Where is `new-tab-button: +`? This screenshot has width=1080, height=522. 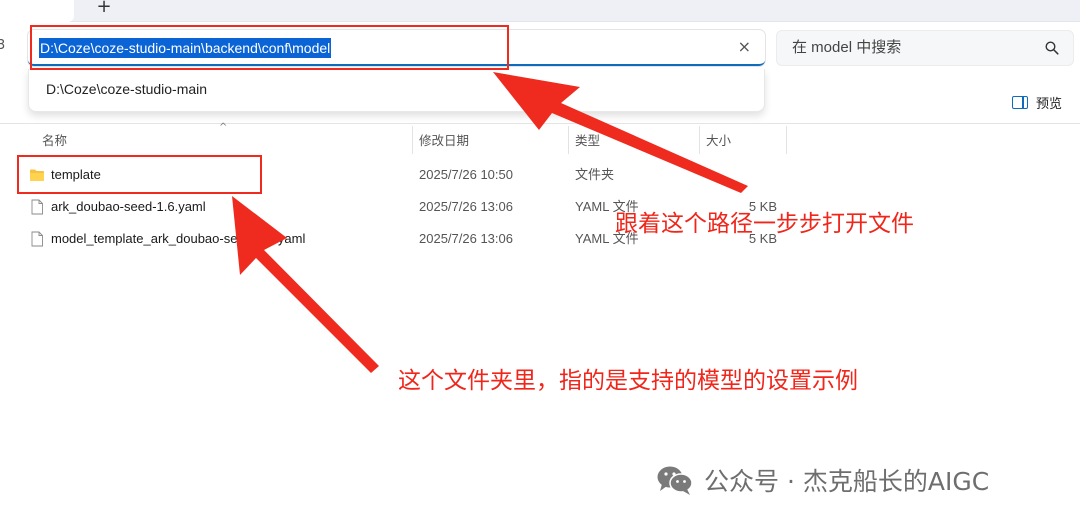
new-tab-button: + is located at coordinates (104, 9).